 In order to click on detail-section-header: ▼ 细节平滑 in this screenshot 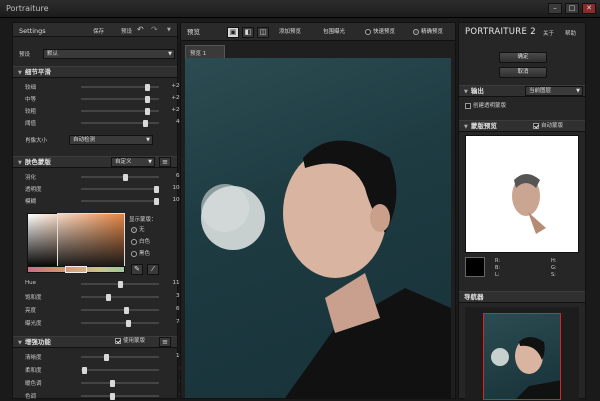, I will do `click(95, 72)`.